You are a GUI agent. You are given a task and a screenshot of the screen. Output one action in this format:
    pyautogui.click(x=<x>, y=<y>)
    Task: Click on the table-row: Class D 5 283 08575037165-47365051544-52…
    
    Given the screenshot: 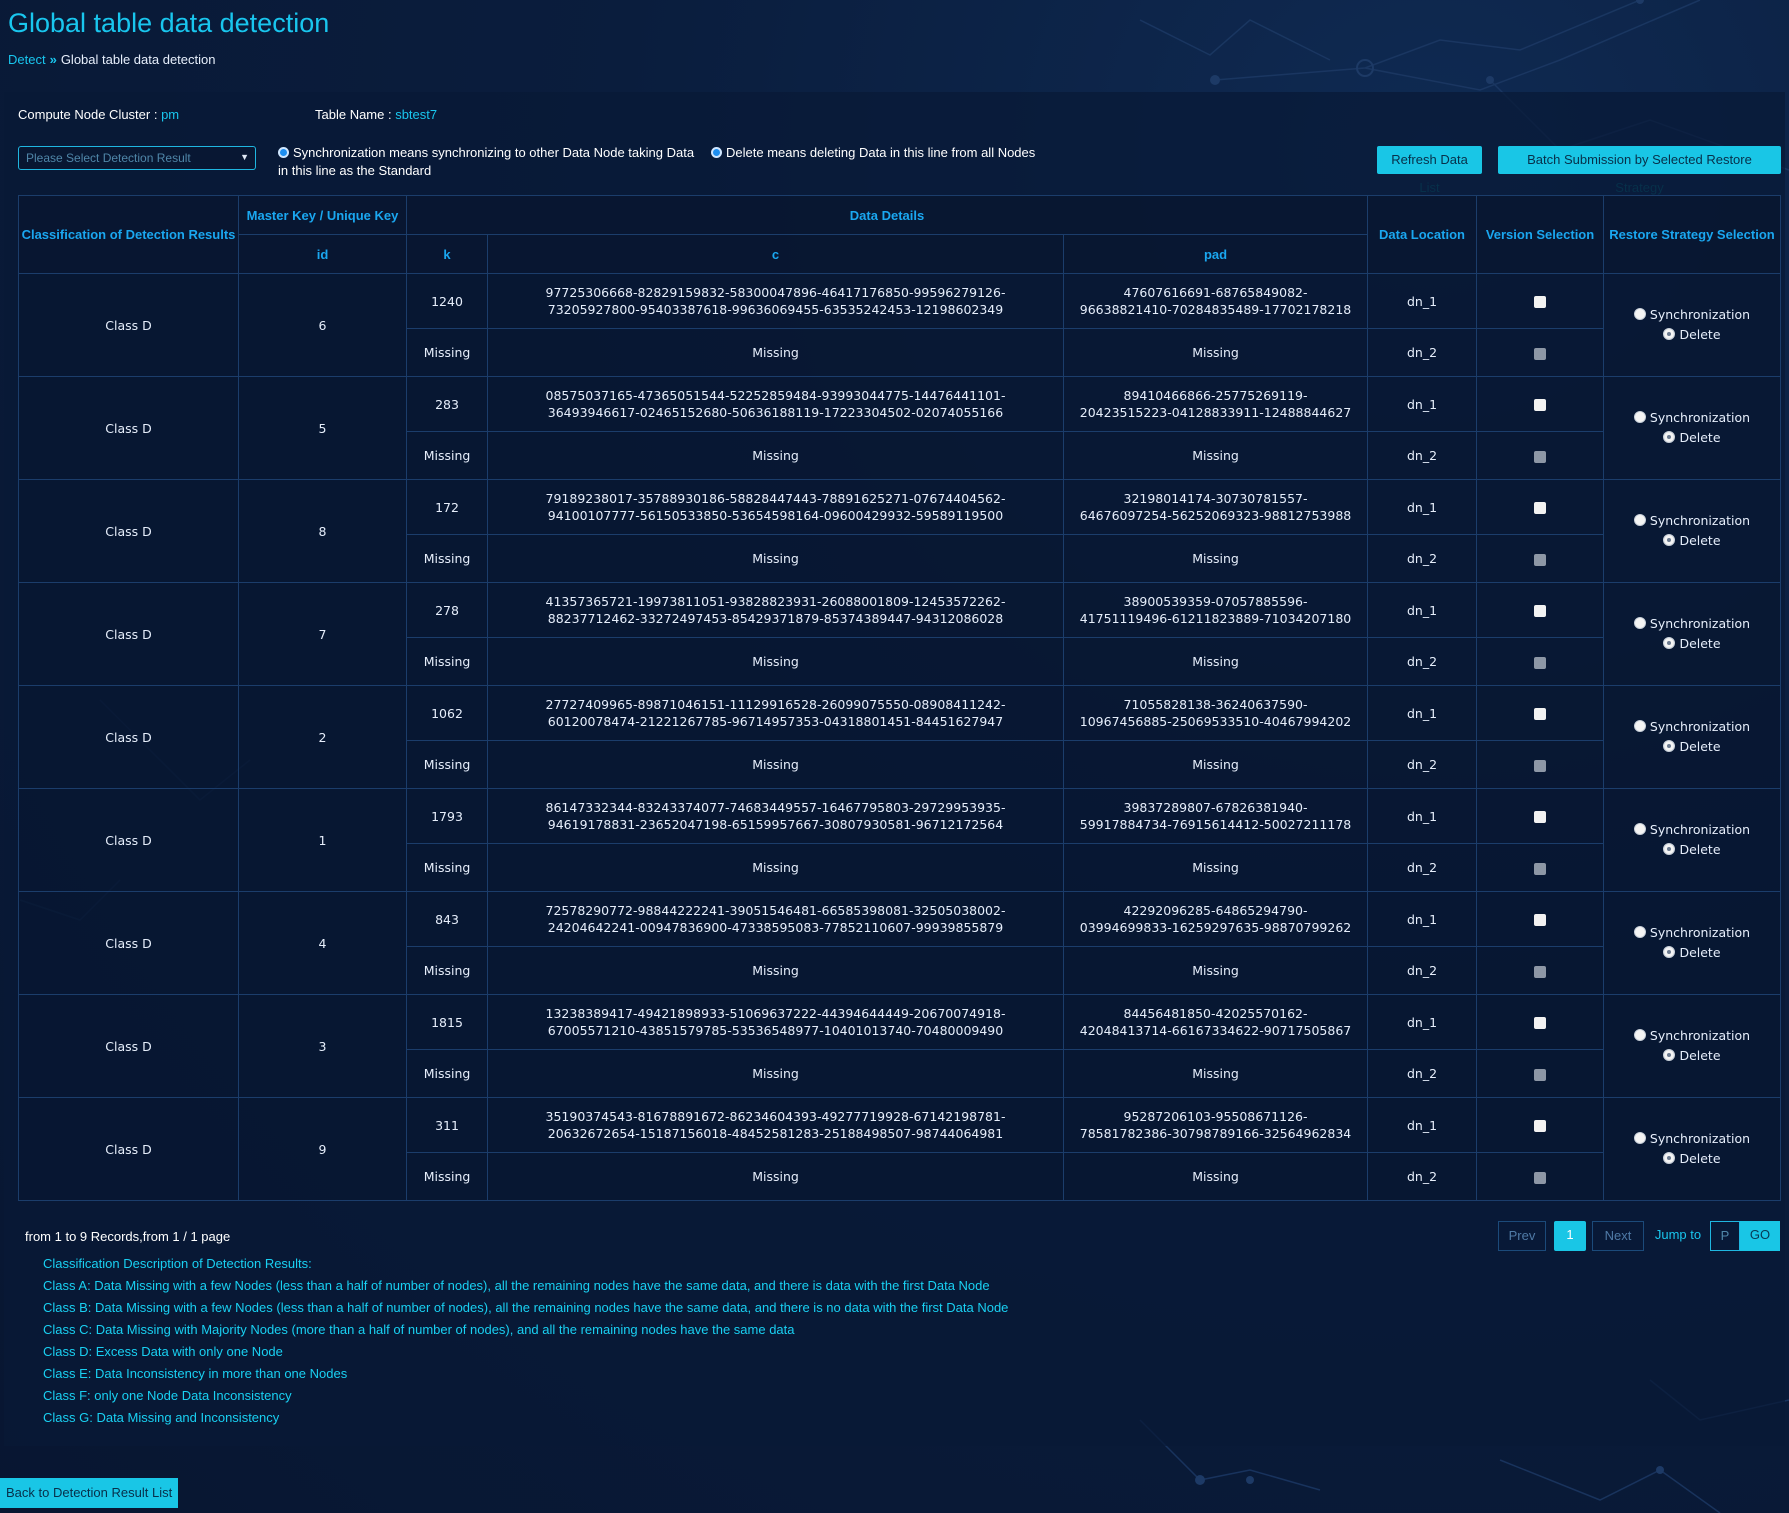 What is the action you would take?
    pyautogui.click(x=899, y=428)
    